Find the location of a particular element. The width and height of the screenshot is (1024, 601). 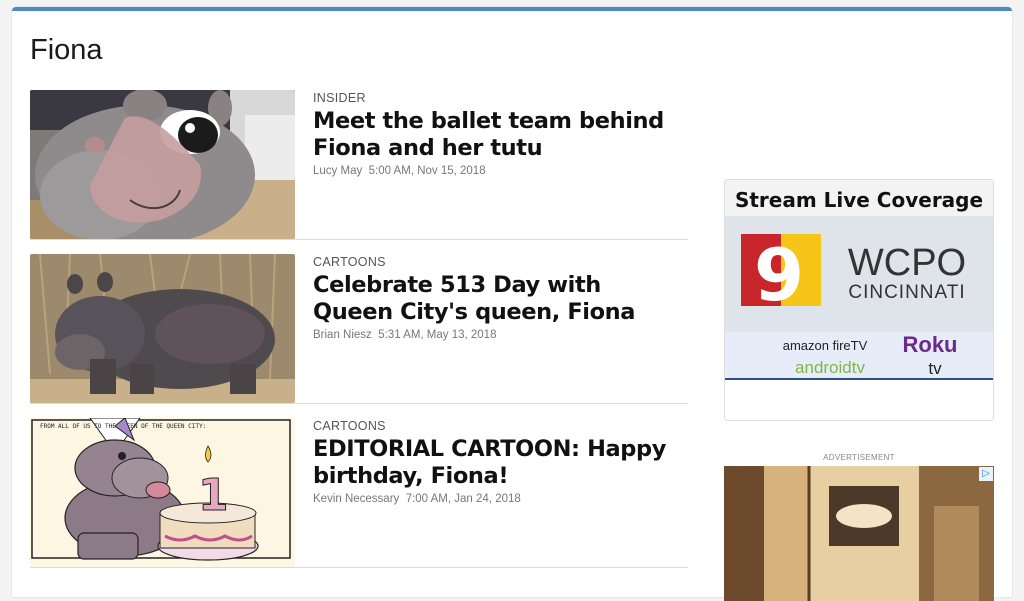

story-author: Lucy May is located at coordinates (338, 171).